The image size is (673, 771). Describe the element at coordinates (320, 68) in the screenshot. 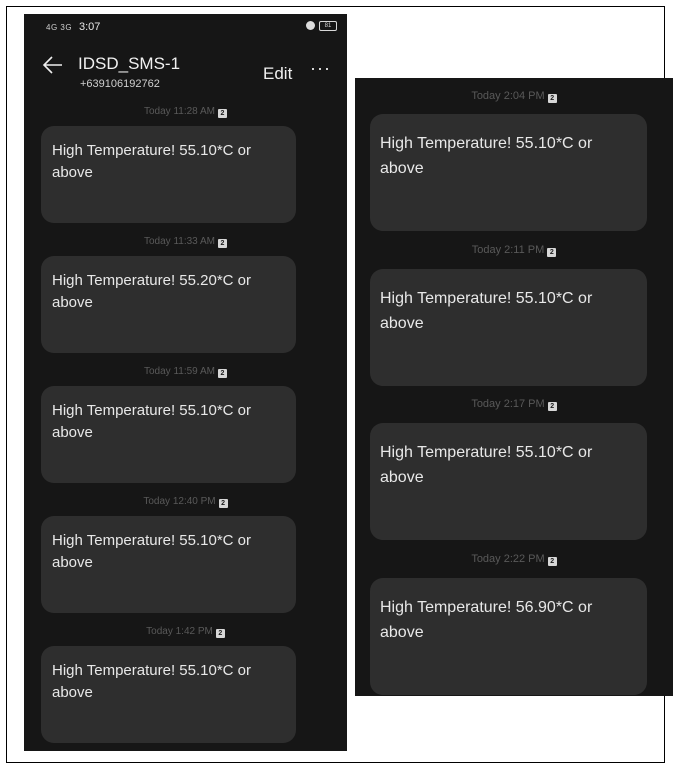

I see `more-options-icon: ···` at that location.